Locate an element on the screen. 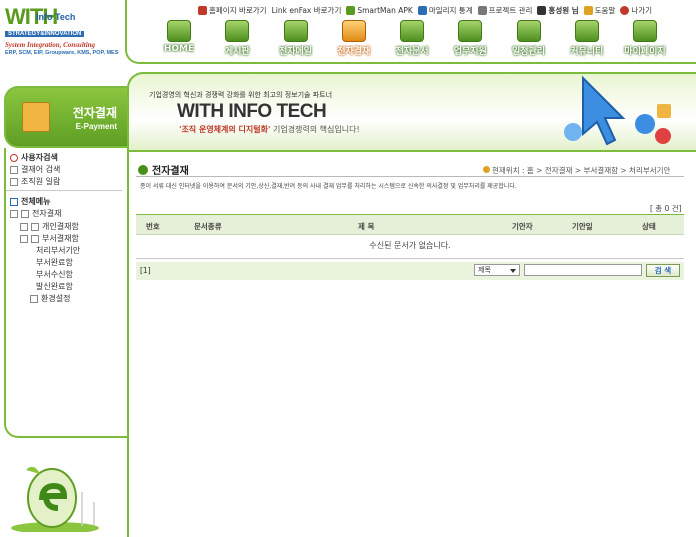  menu-mypage: 마이페이지 is located at coordinates (645, 40).